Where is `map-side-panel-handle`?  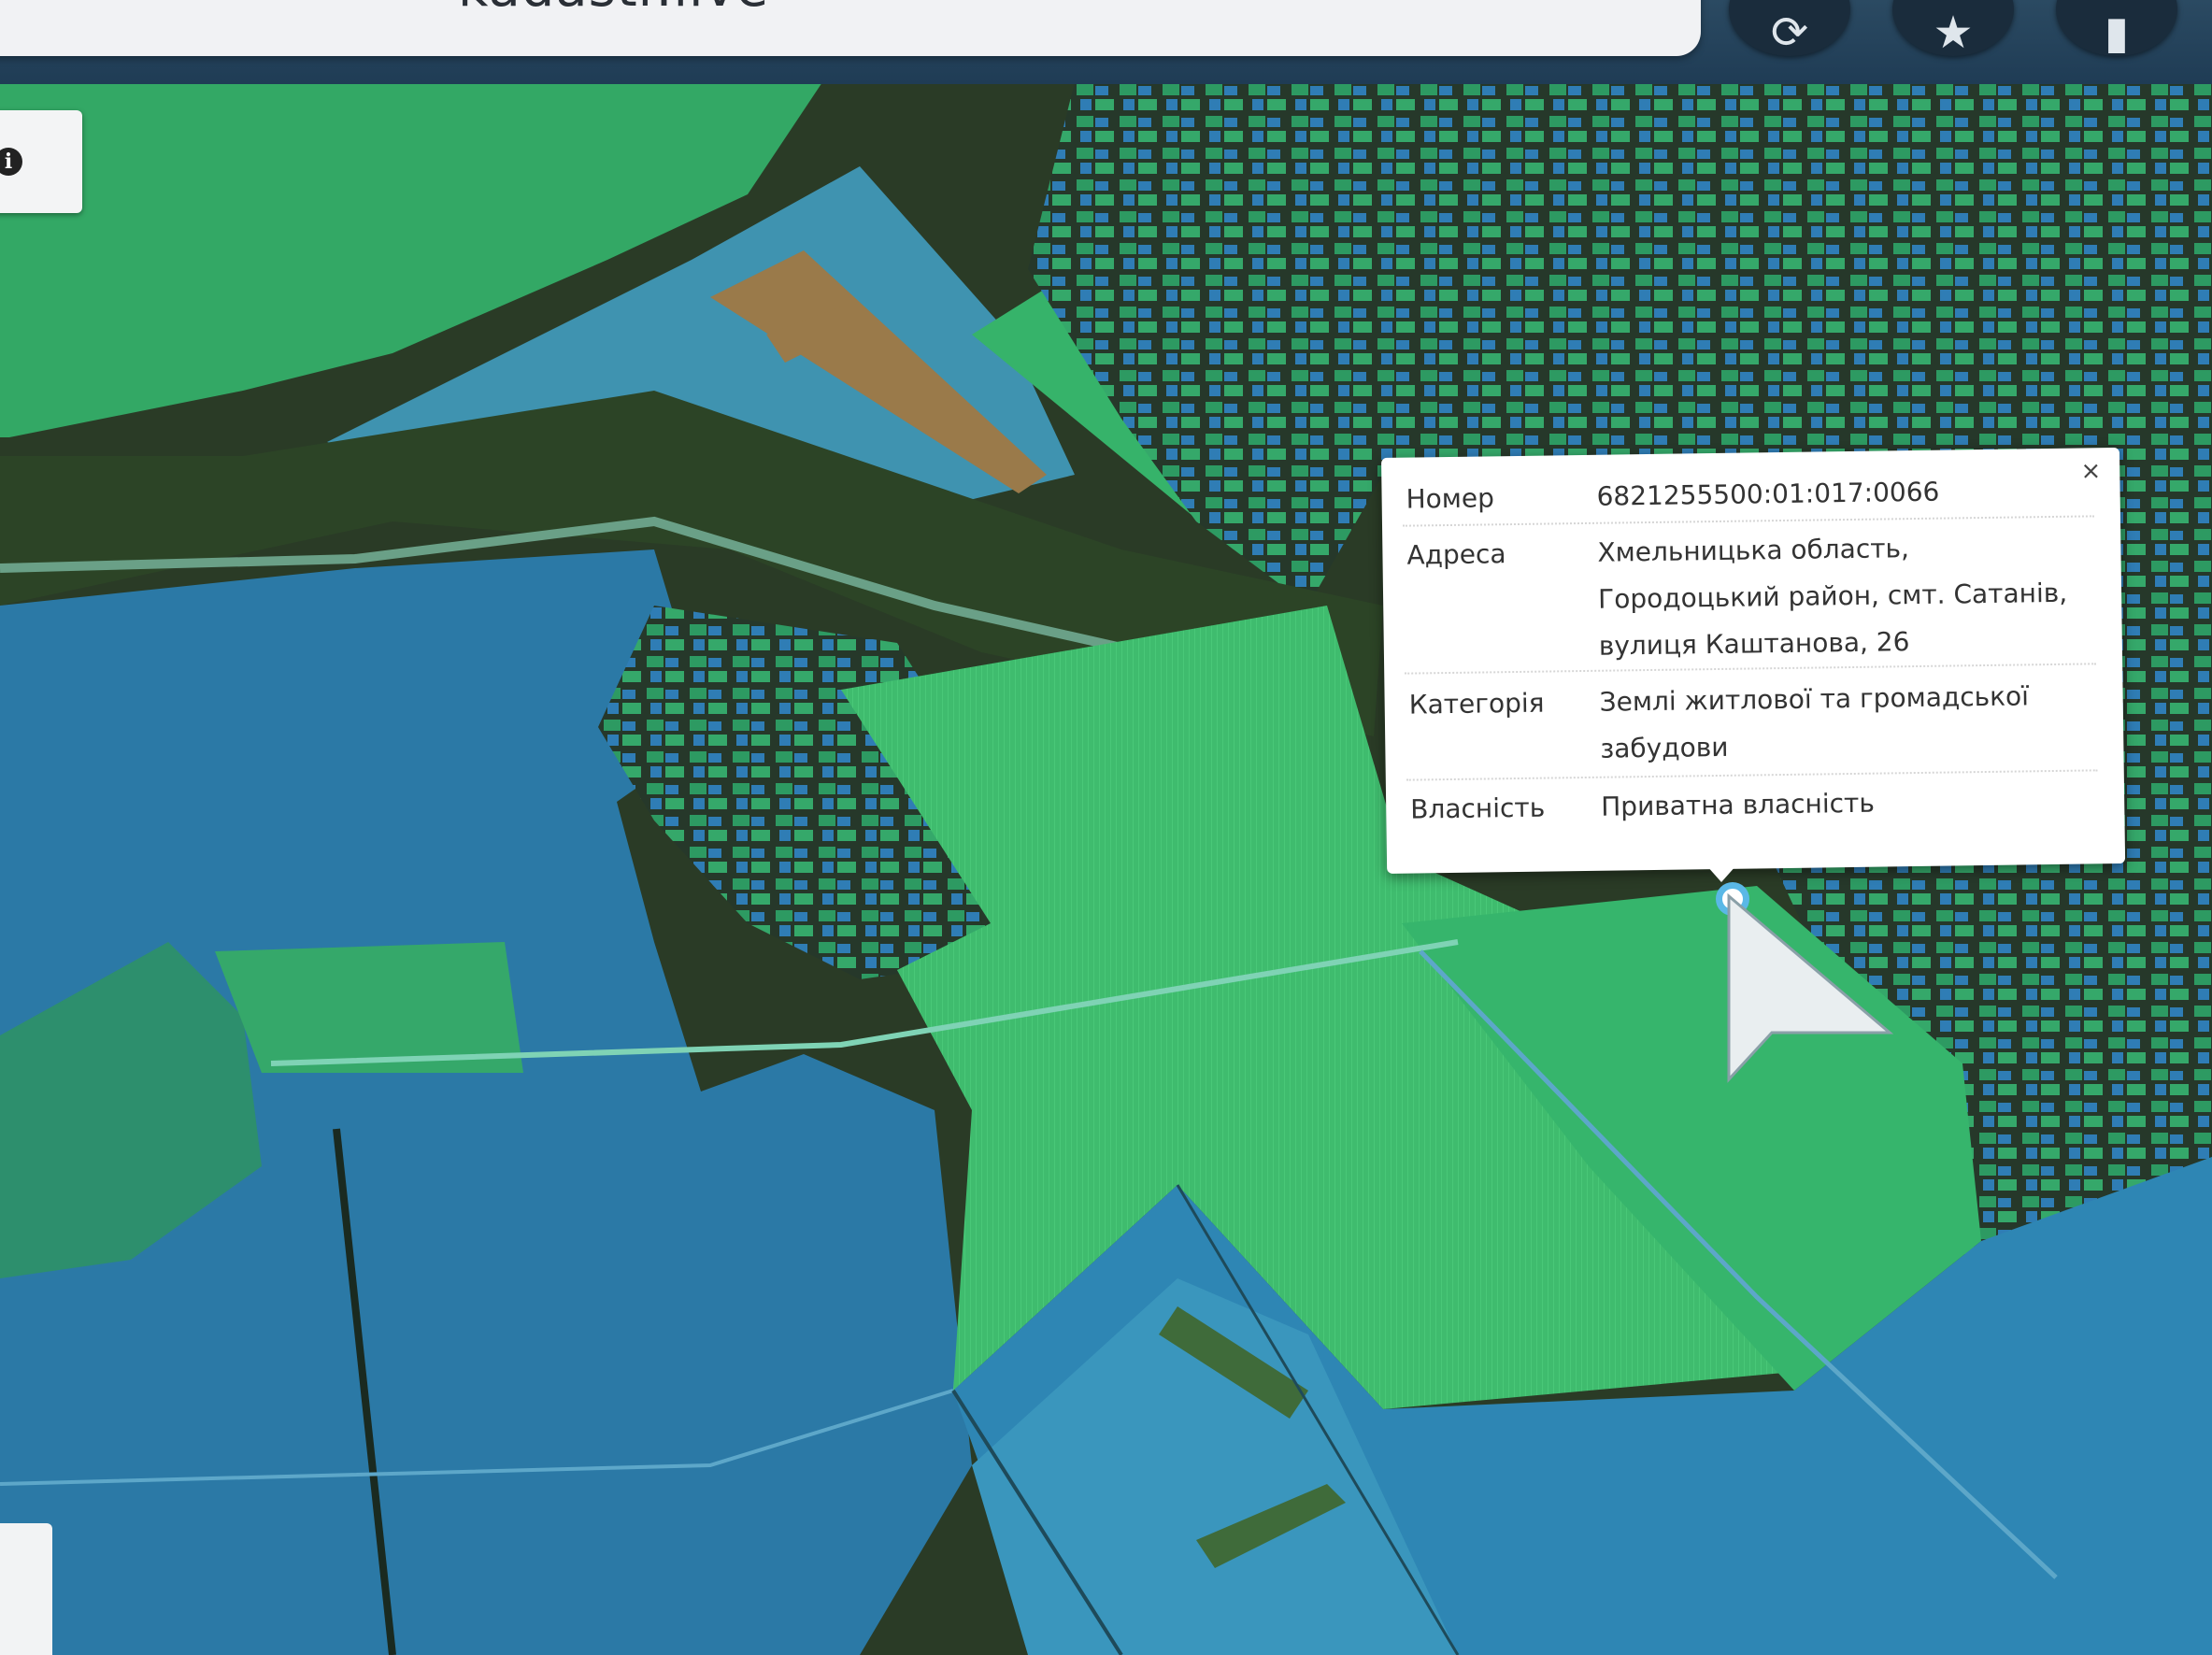 map-side-panel-handle is located at coordinates (26, 1589).